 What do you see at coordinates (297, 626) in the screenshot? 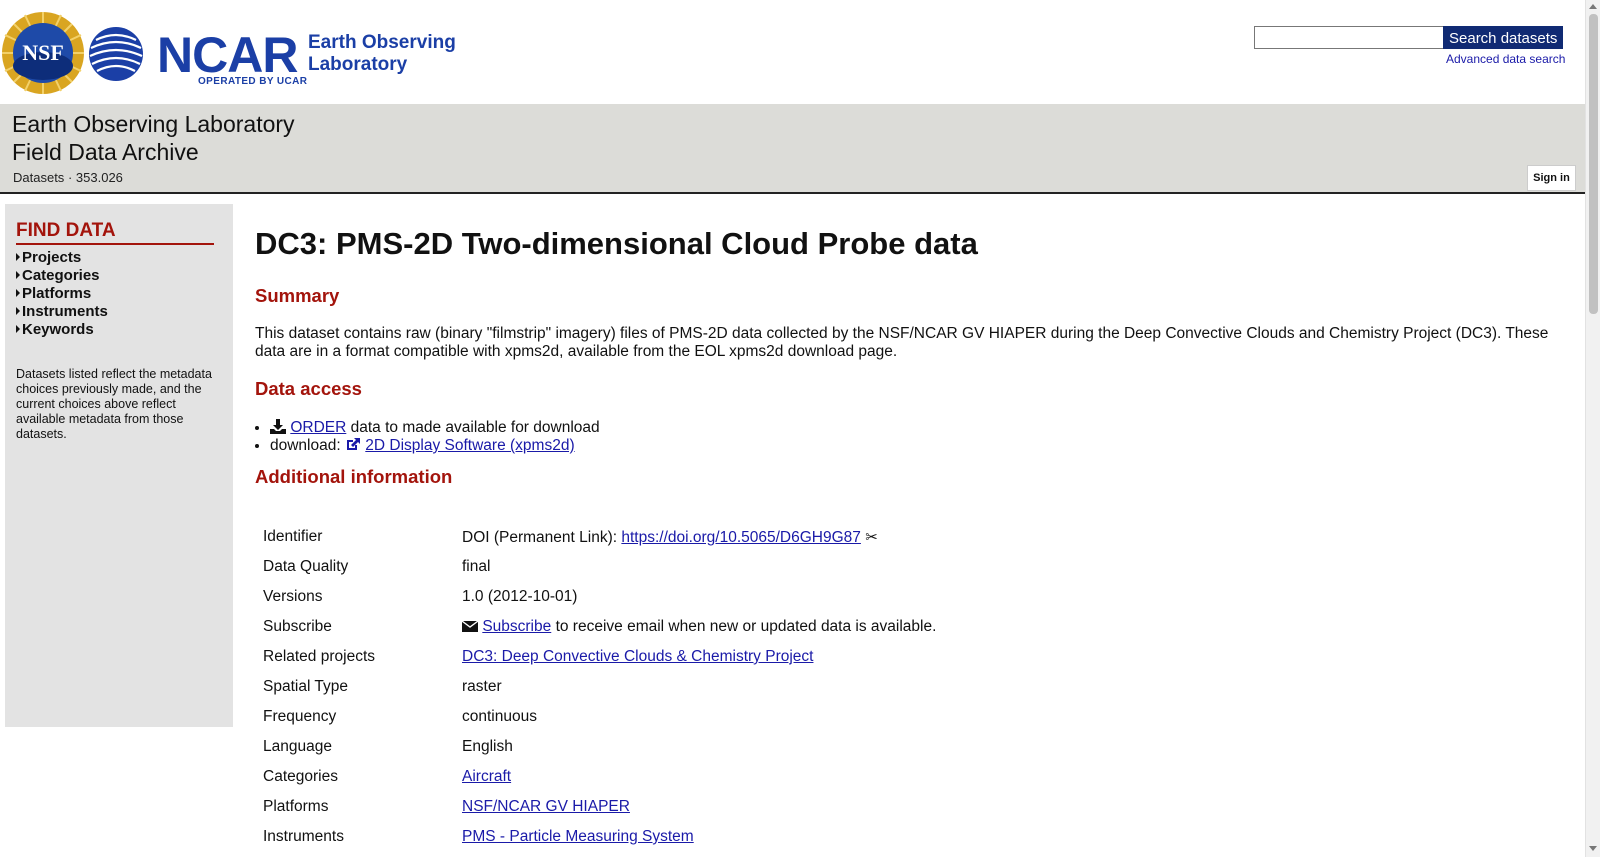
I see `info-key: Subscribe` at bounding box center [297, 626].